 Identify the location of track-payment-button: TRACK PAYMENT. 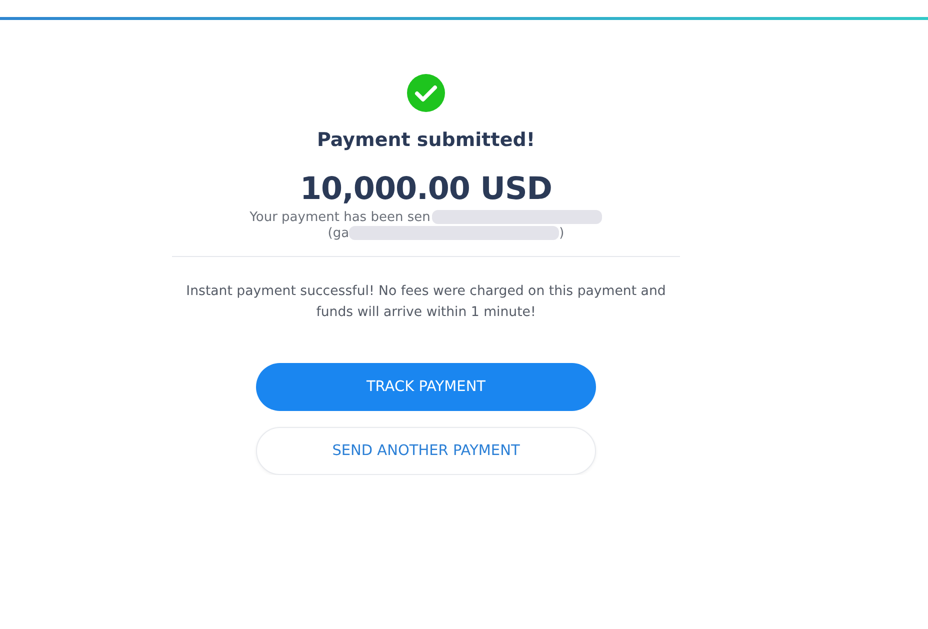
(426, 387).